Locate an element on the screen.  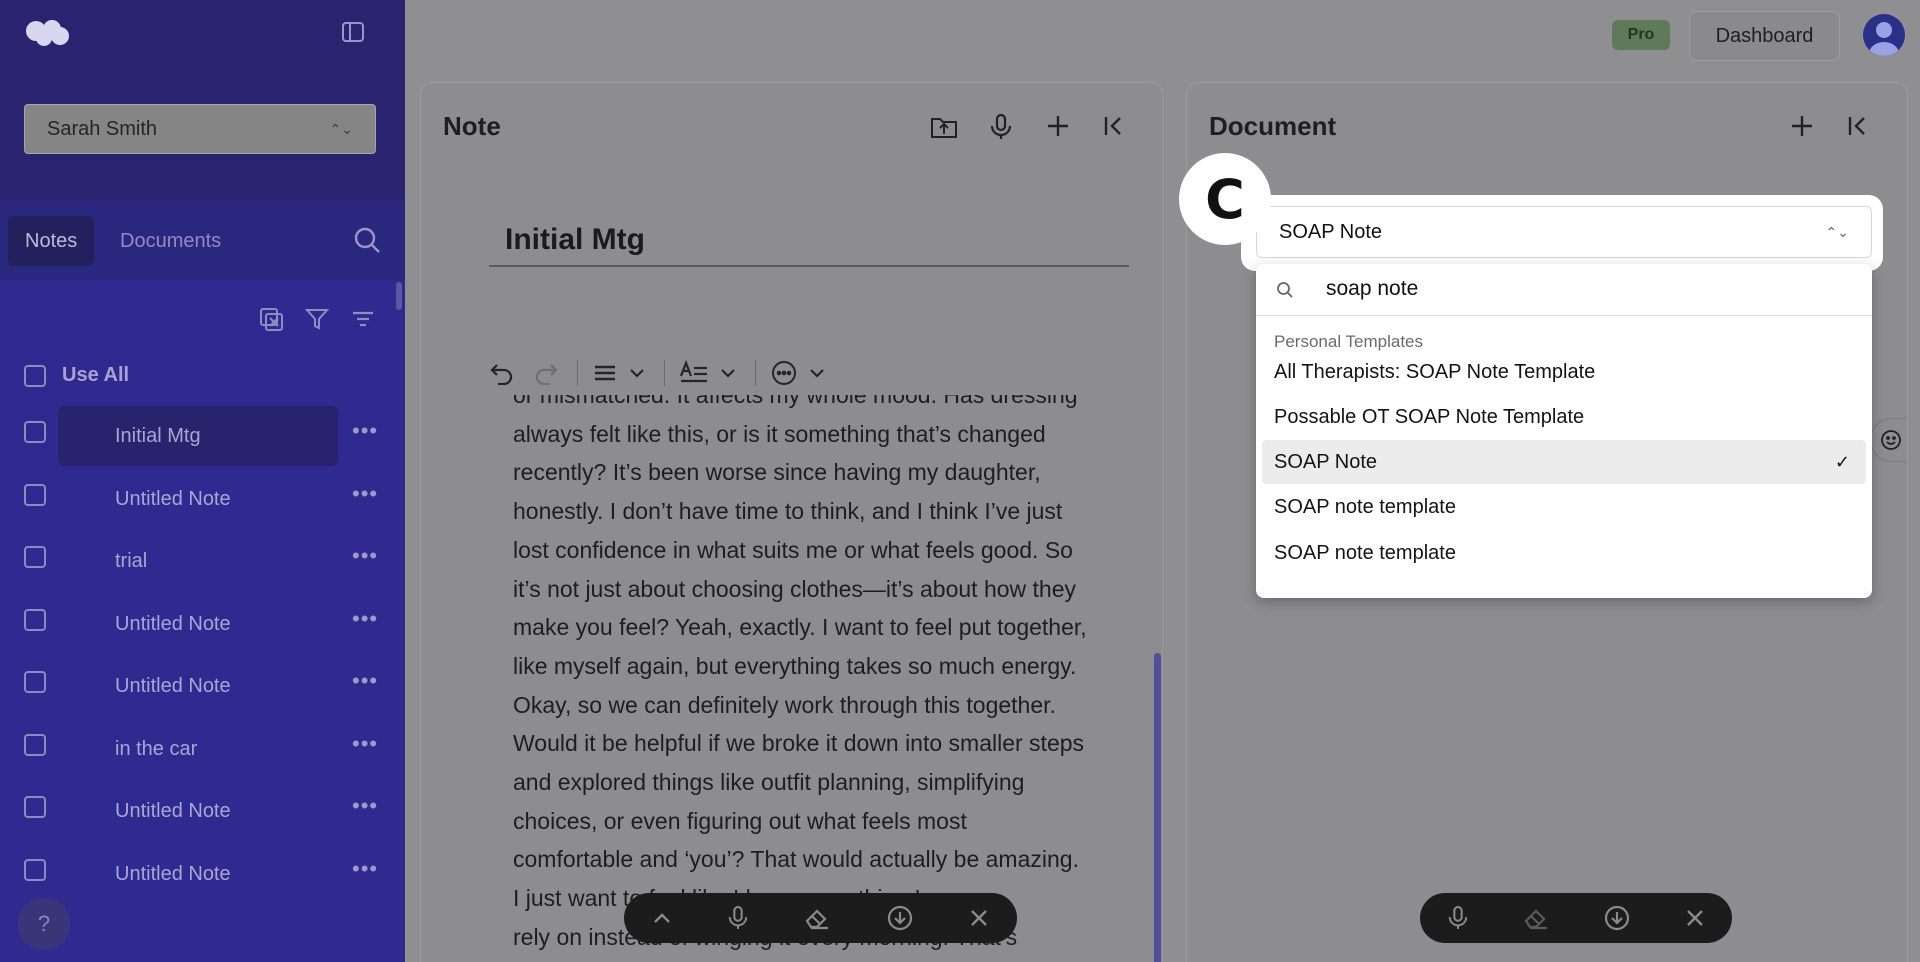
document-floating-toolbar is located at coordinates (1576, 918).